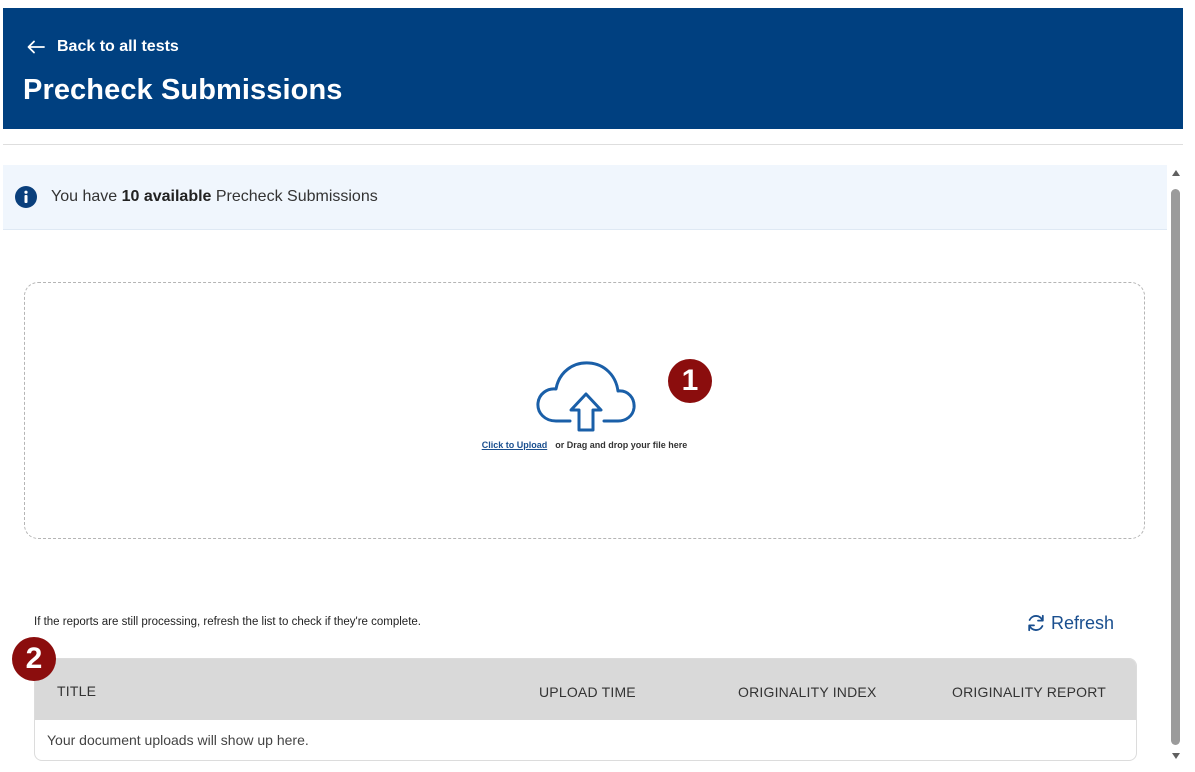  Describe the element at coordinates (76, 691) in the screenshot. I see `column-header-title: TITLE` at that location.